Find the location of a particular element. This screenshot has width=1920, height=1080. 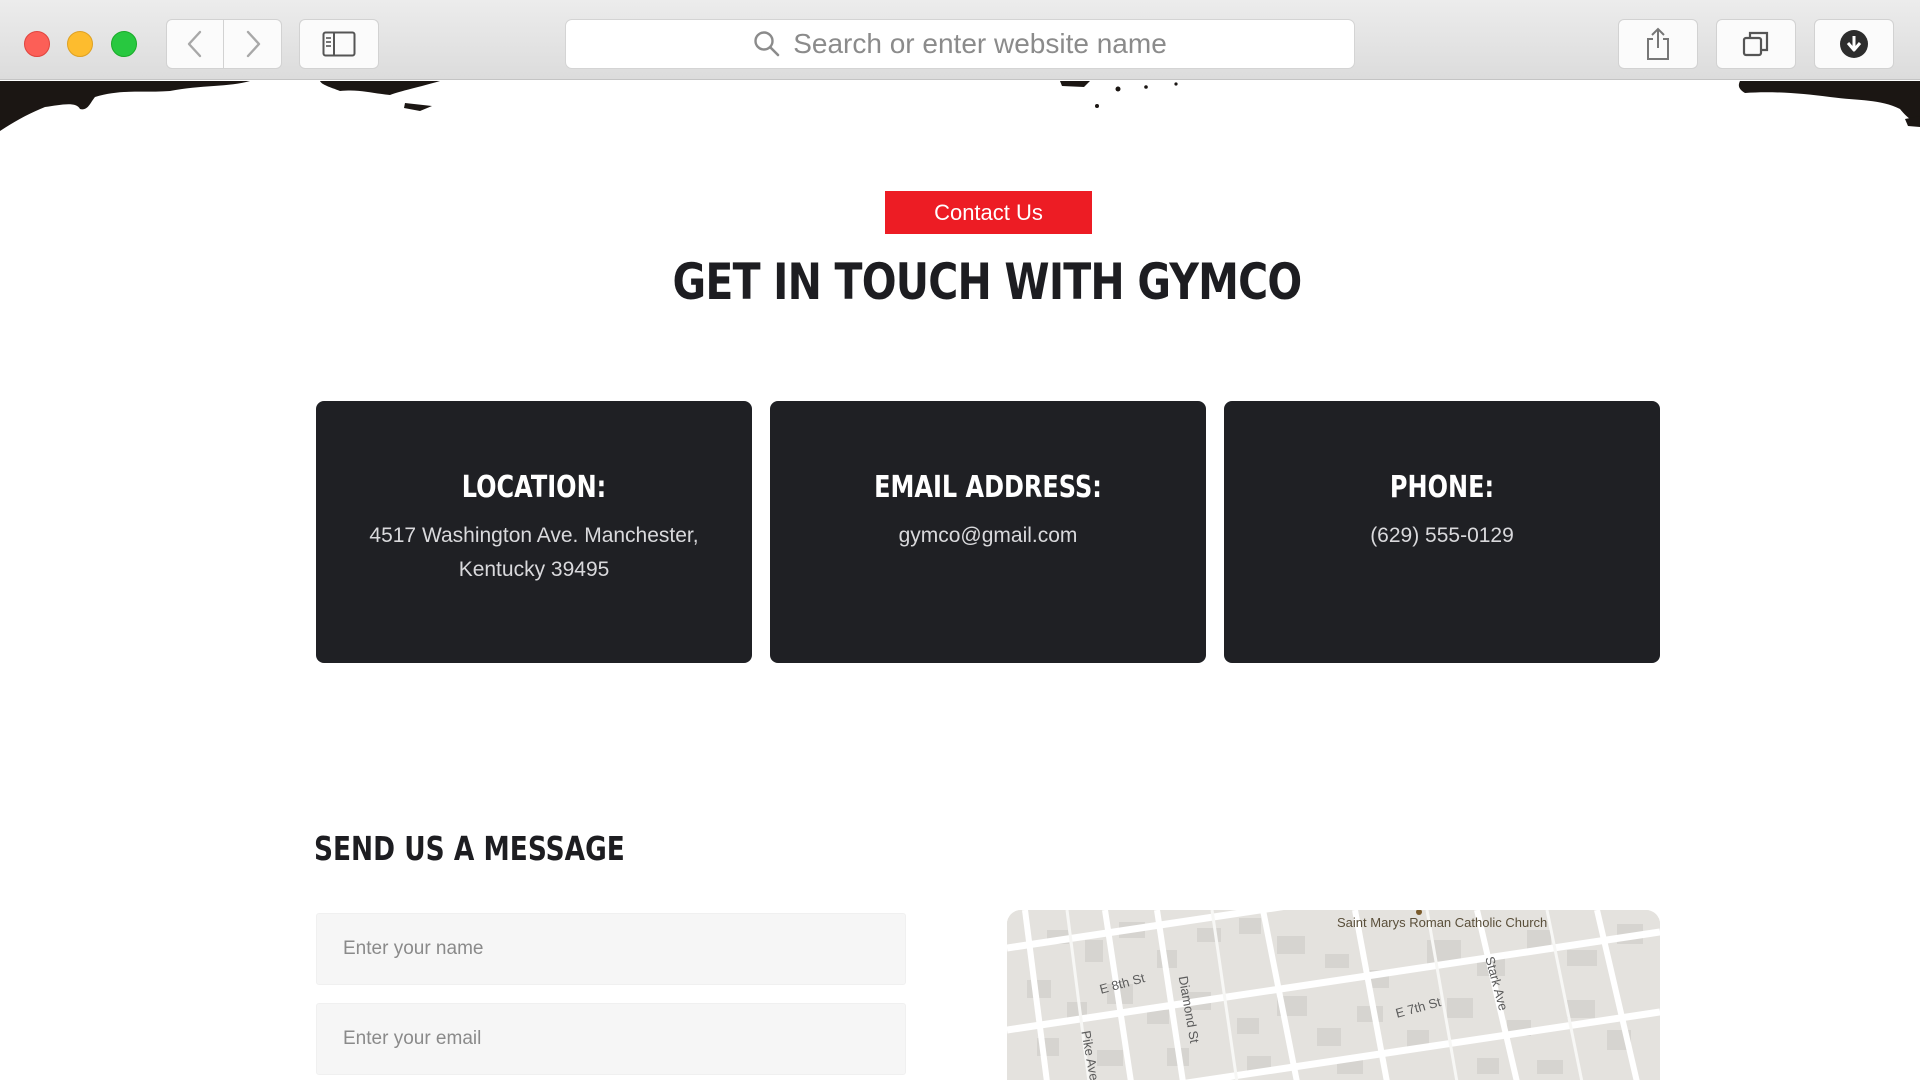

email-heading: EMAIL ADDRESS: is located at coordinates (988, 487).